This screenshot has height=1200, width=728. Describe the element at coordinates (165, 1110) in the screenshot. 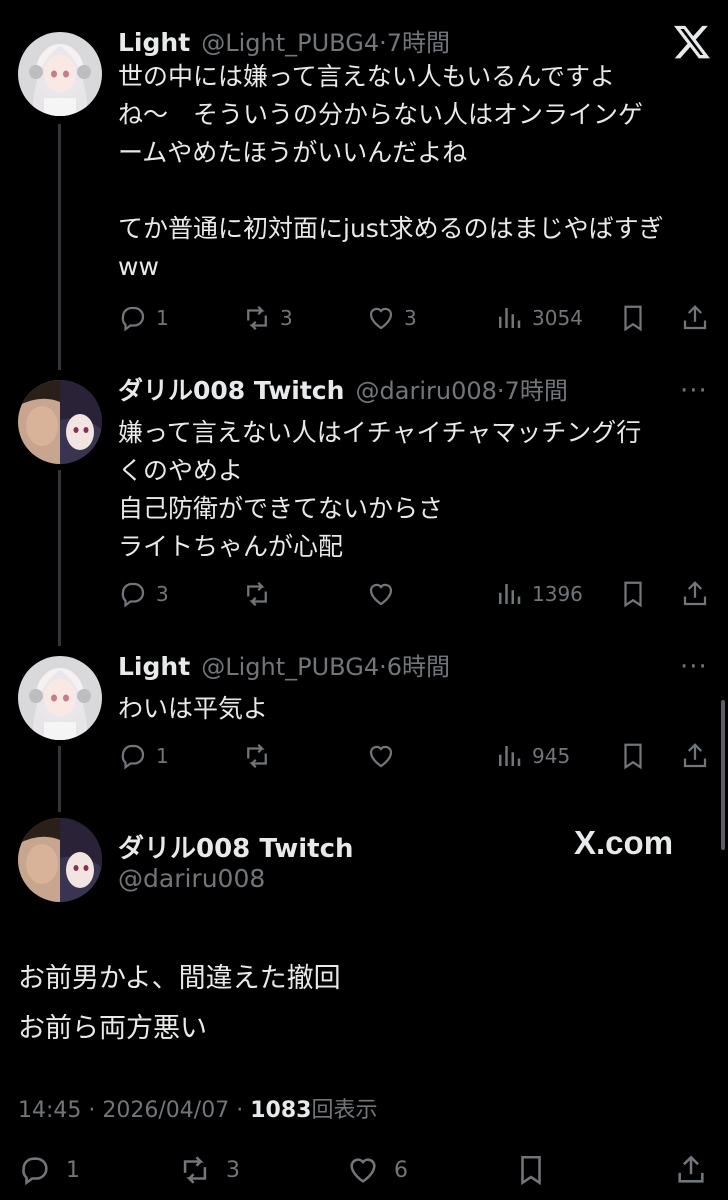

I see `post-date: 2026/04/07` at that location.